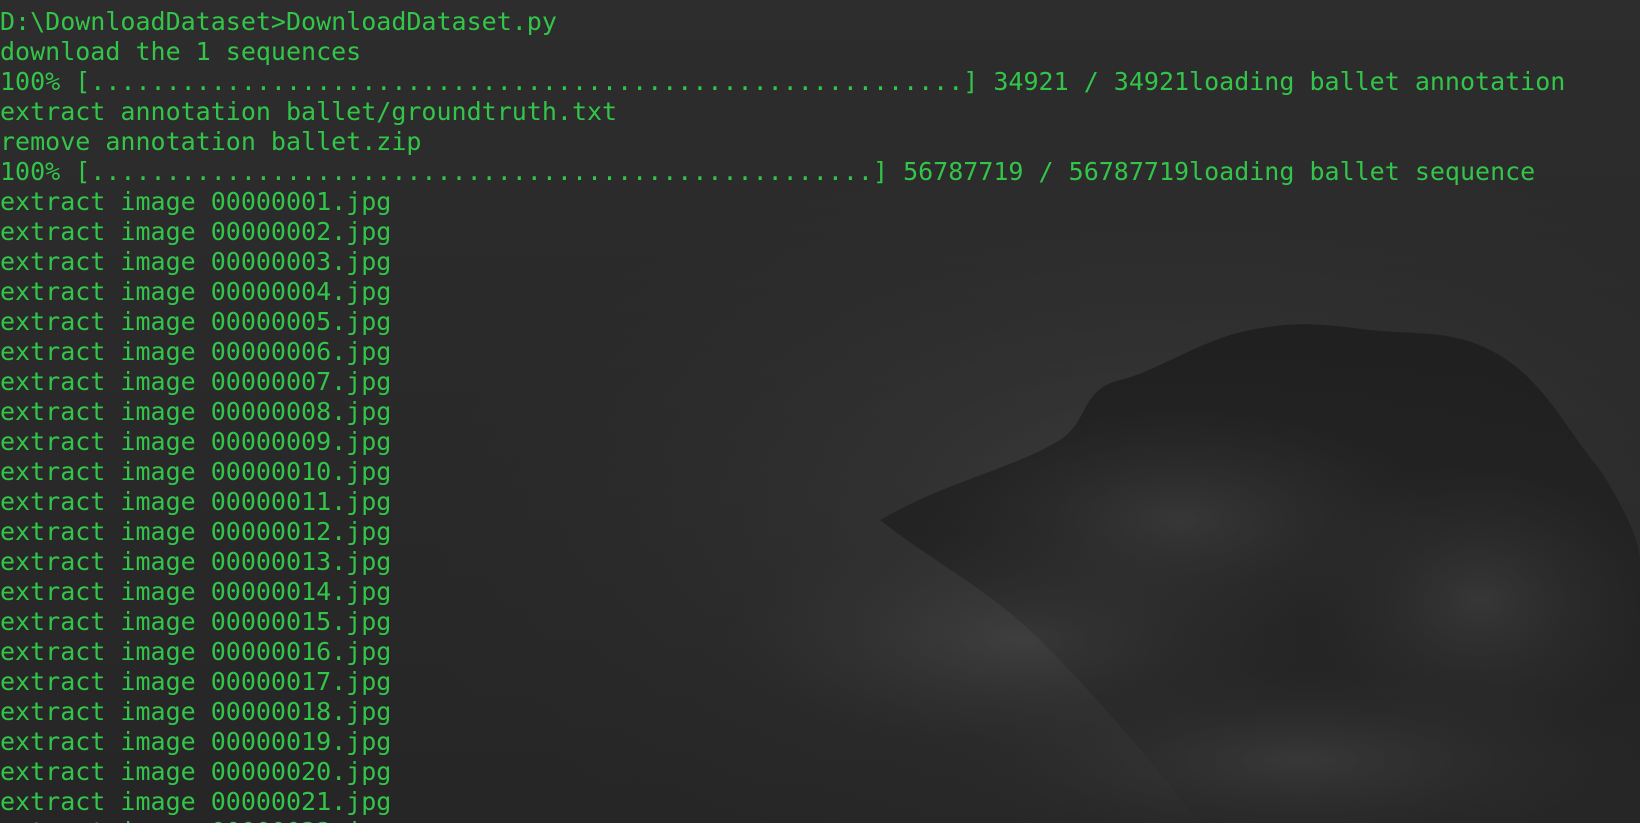  I want to click on terminal-line: extract image 00000016.jpg, so click(196, 651).